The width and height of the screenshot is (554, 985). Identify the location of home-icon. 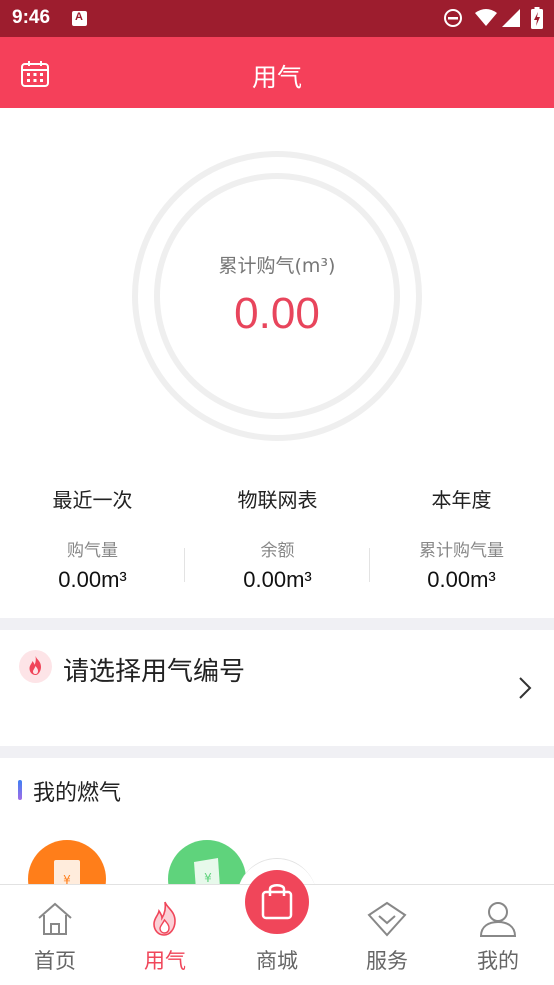
(55, 918).